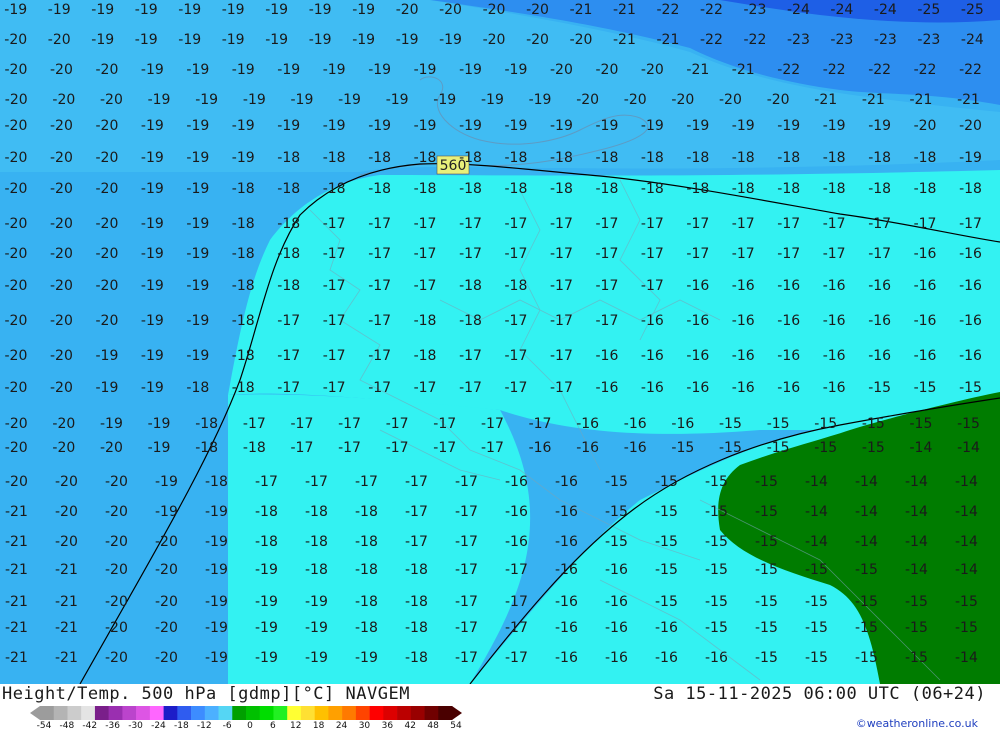  Describe the element at coordinates (917, 723) in the screenshot. I see `credit-link: ©weatheronline.co.uk` at that location.